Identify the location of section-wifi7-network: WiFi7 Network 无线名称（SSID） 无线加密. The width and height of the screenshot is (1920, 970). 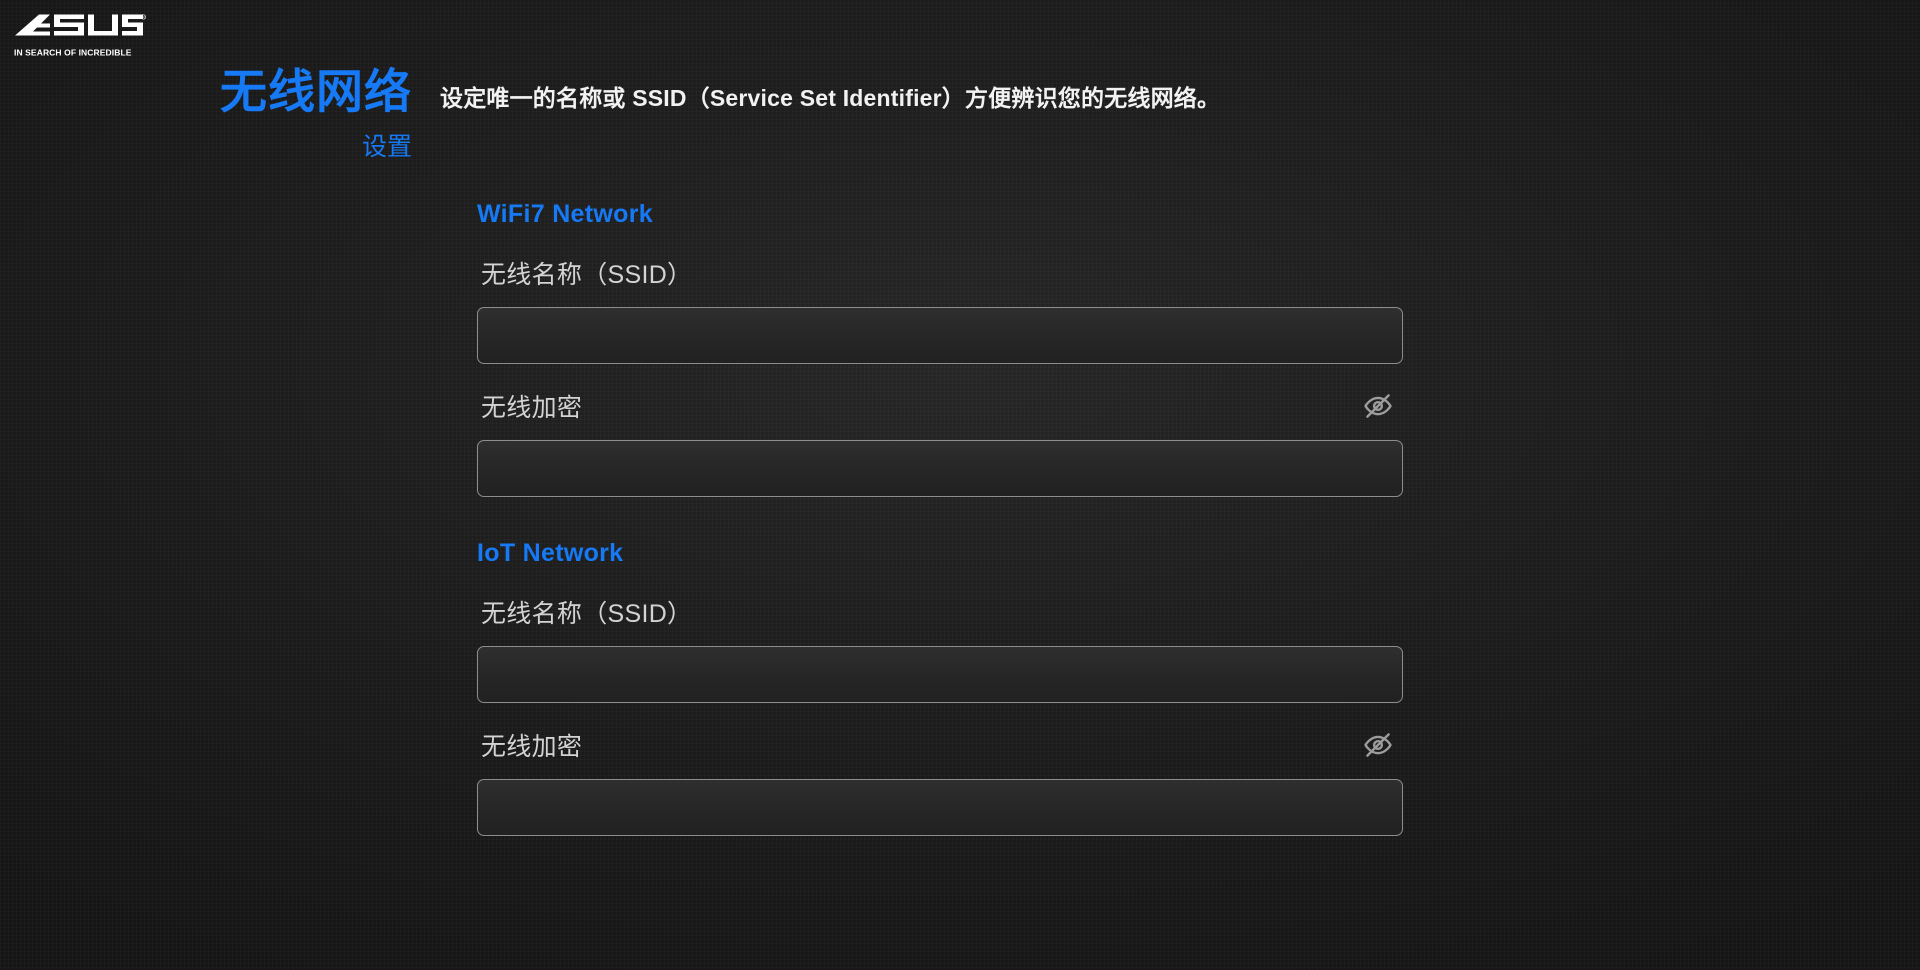
(940, 348).